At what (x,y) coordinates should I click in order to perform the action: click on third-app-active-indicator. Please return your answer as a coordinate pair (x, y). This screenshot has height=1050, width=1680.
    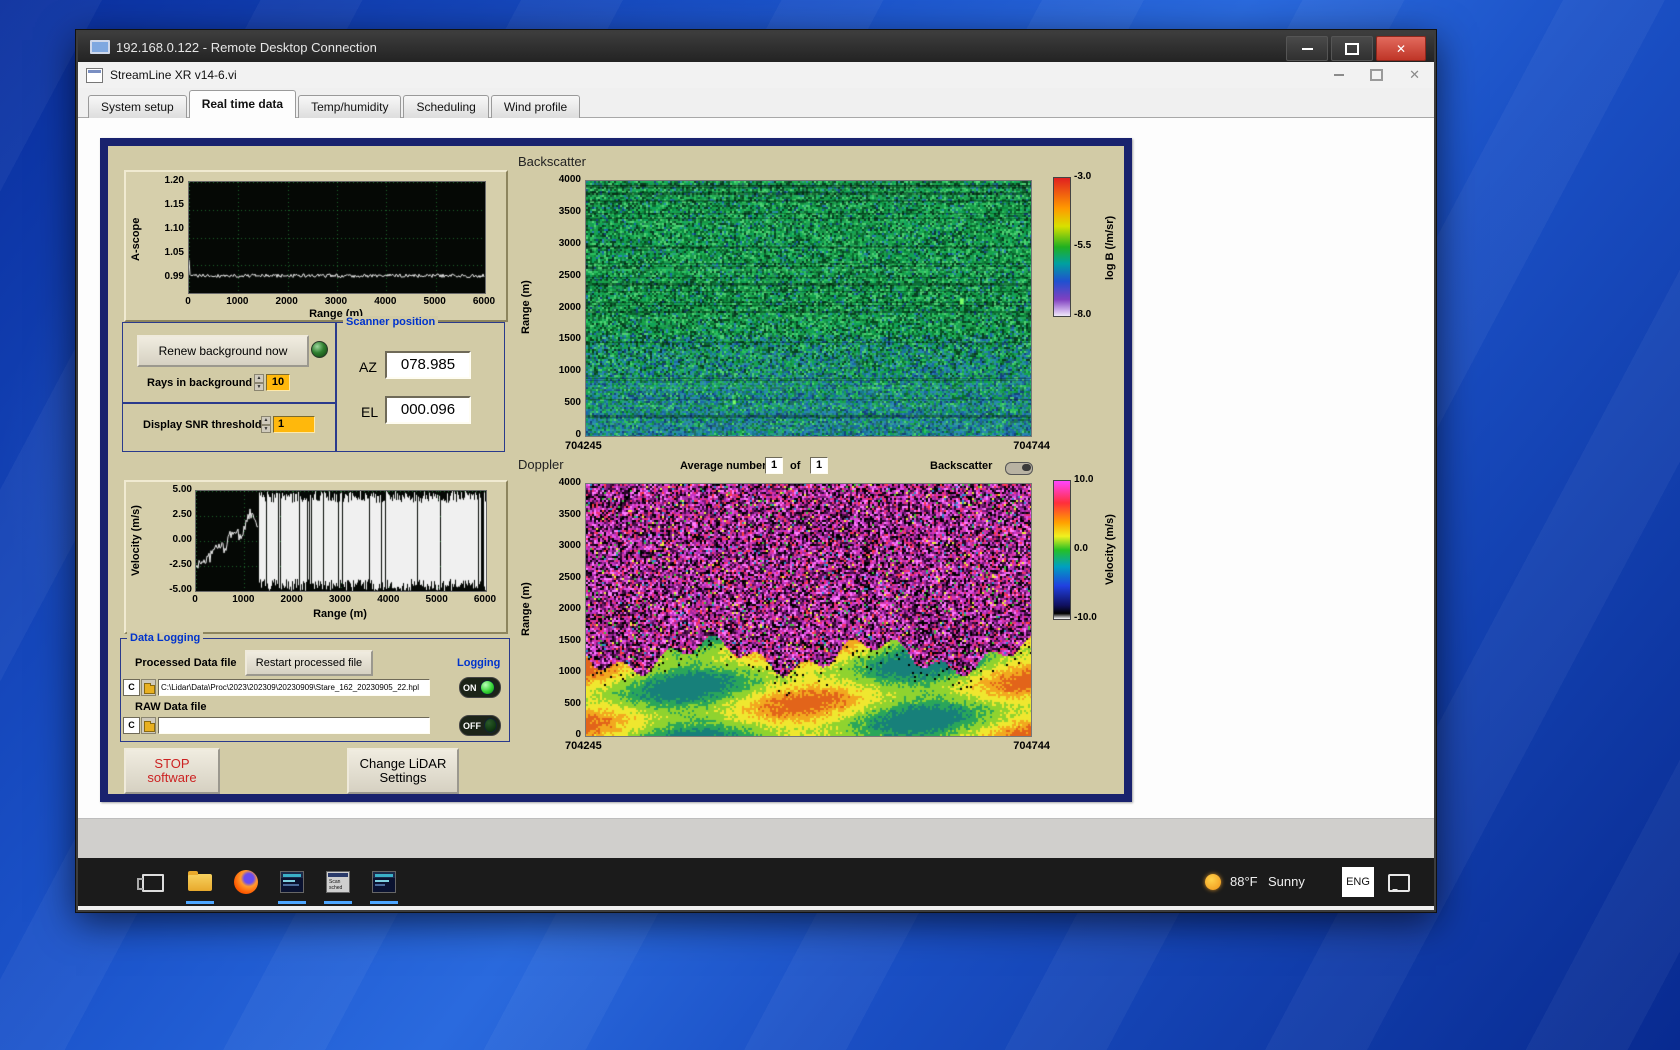
    Looking at the image, I should click on (384, 902).